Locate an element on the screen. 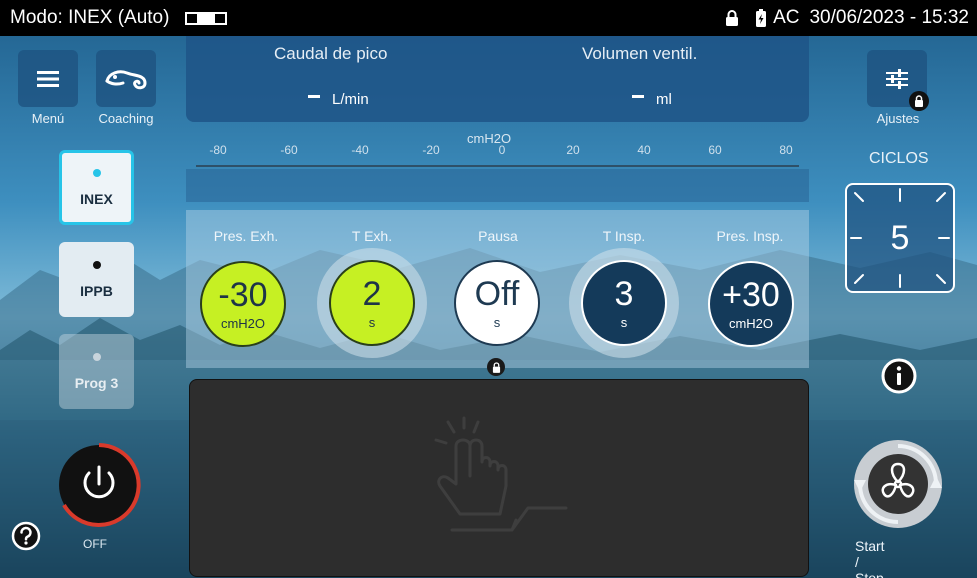  peak-flow-label: Caudal de pico is located at coordinates (331, 53).